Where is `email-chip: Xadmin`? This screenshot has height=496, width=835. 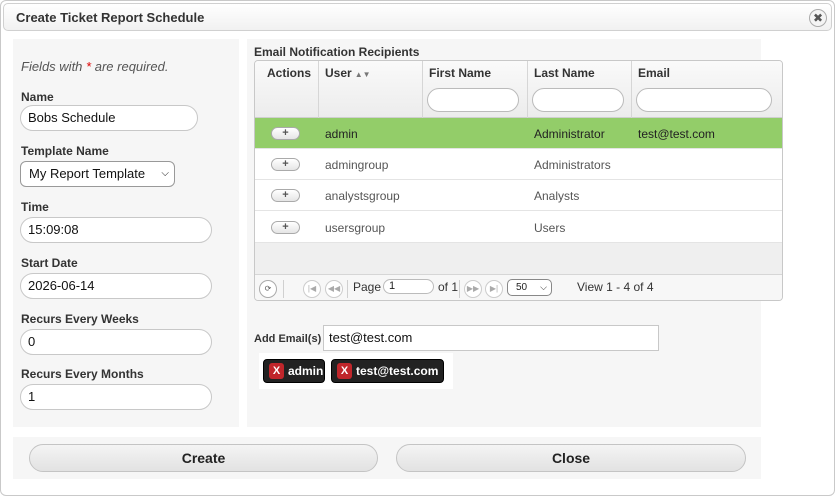
email-chip: Xadmin is located at coordinates (294, 371).